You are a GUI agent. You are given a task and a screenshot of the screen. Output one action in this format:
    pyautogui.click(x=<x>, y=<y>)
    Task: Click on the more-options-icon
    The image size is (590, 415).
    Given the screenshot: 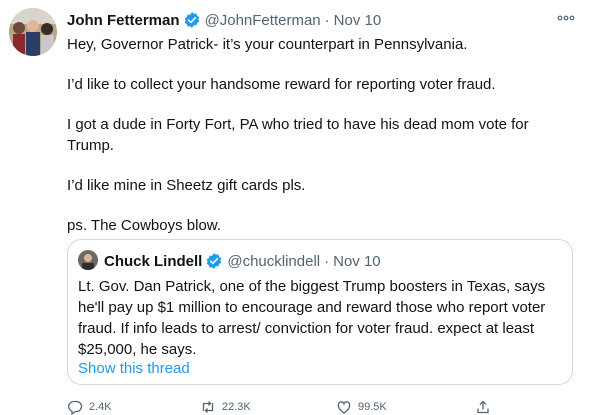 What is the action you would take?
    pyautogui.click(x=566, y=18)
    